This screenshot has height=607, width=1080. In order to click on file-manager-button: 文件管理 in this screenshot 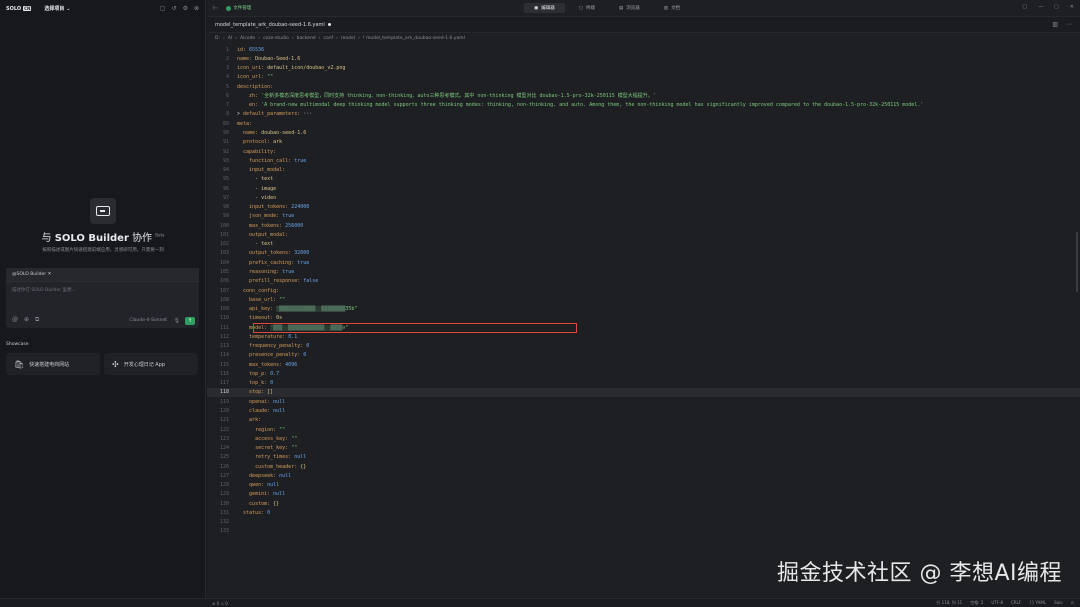, I will do `click(238, 8)`.